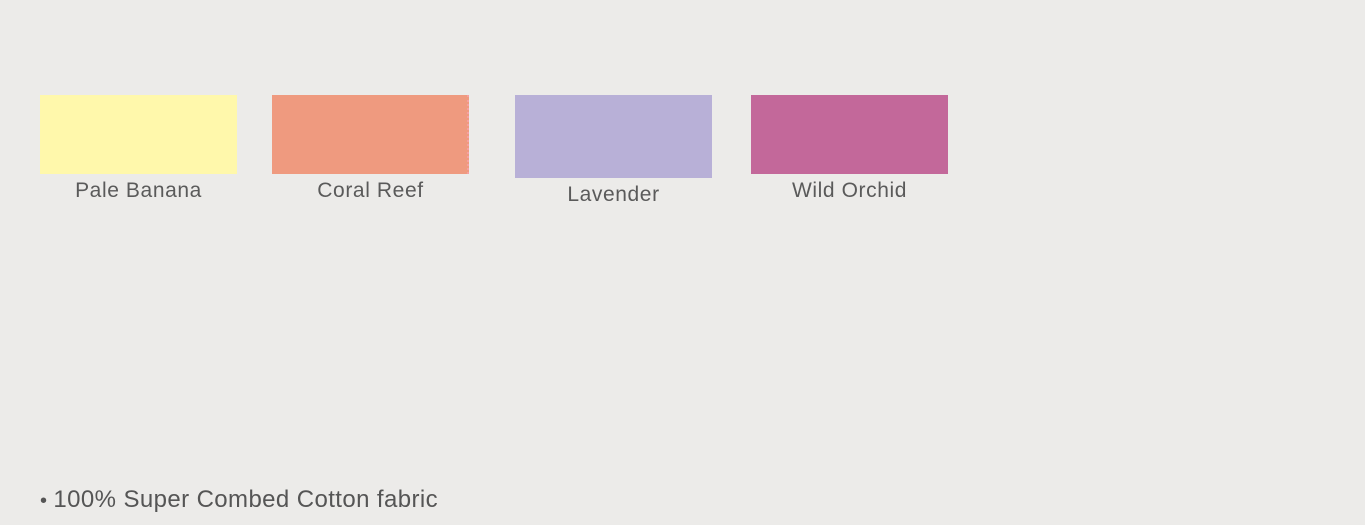 Image resolution: width=1365 pixels, height=525 pixels. I want to click on feature-item: • 100% Super Combed Cotton fabric, so click(239, 500).